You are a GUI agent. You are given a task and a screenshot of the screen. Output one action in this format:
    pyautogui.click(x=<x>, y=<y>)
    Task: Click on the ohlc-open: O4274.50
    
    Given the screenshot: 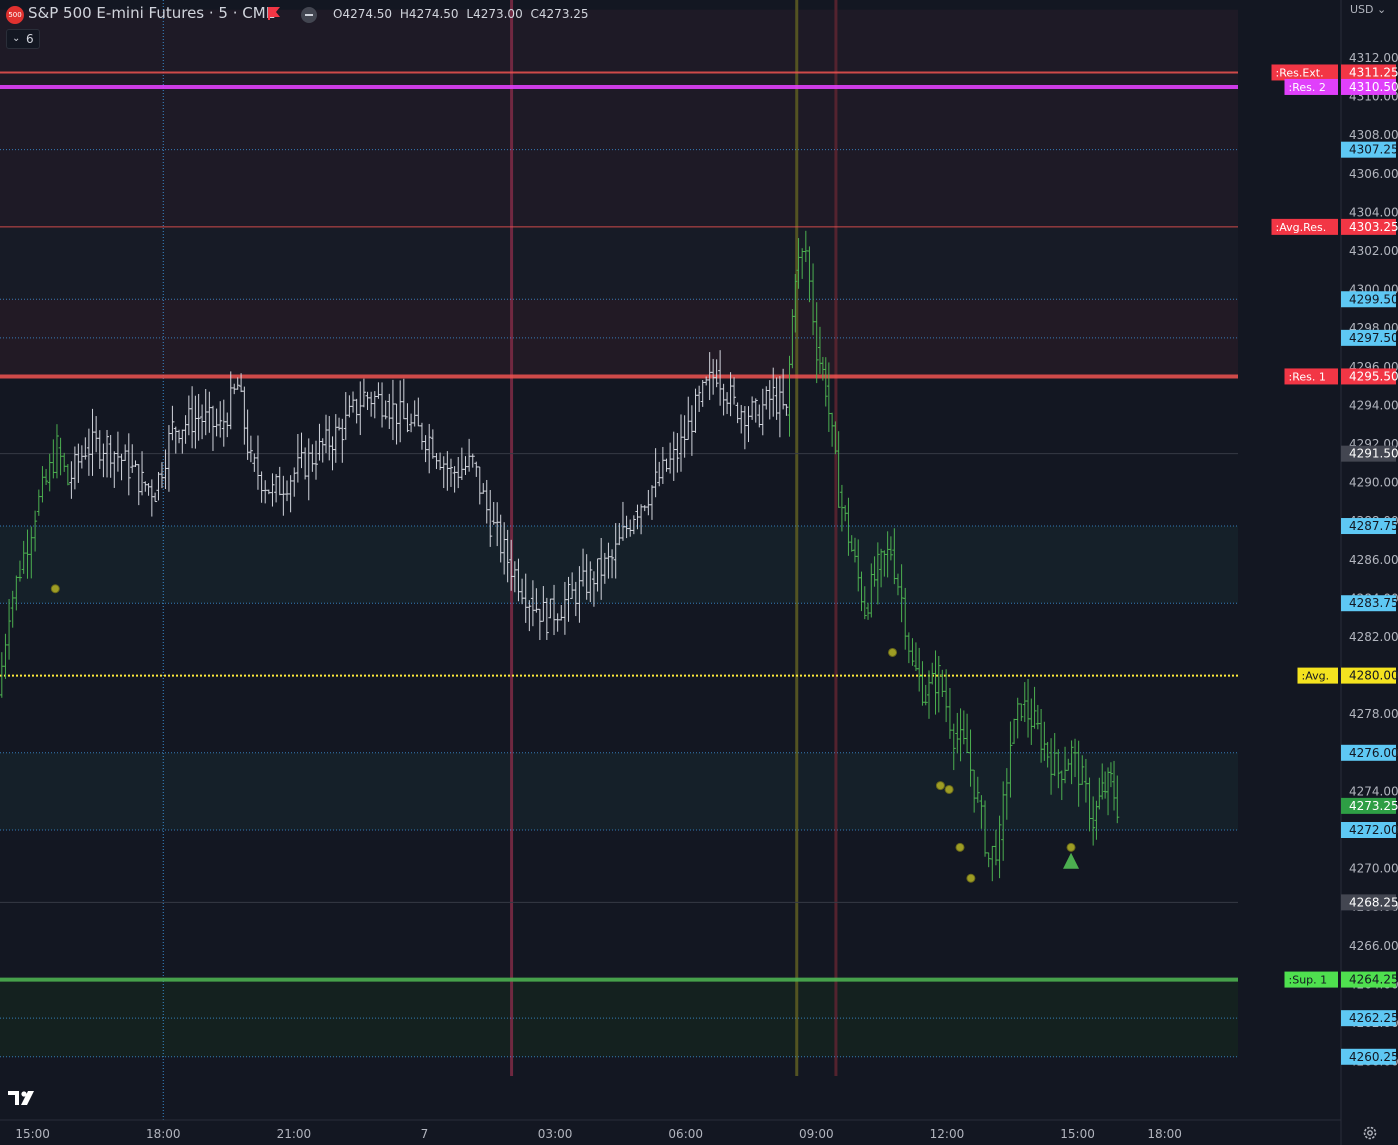 What is the action you would take?
    pyautogui.click(x=363, y=14)
    